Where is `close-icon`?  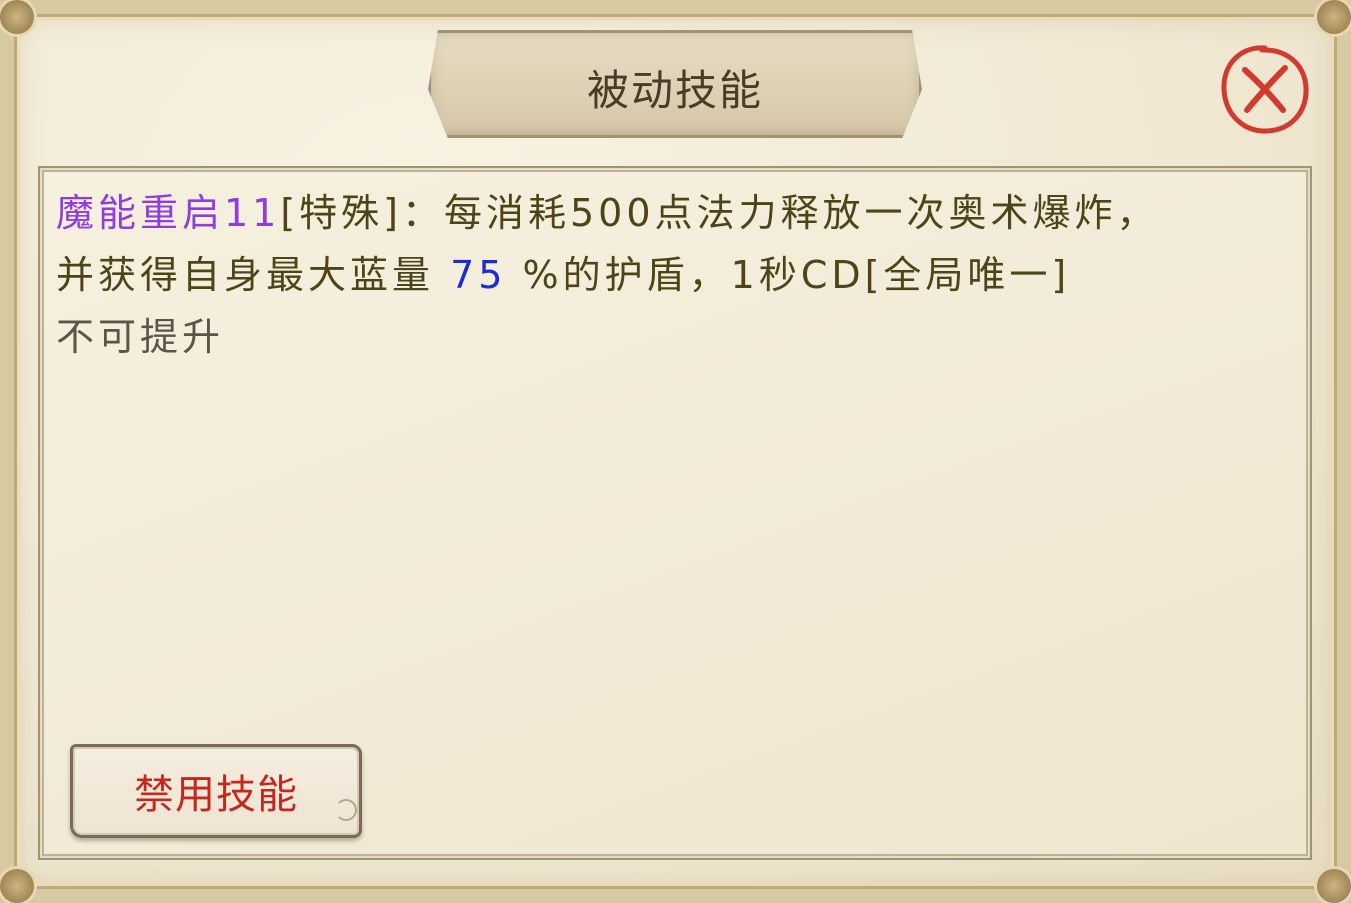
close-icon is located at coordinates (1265, 89).